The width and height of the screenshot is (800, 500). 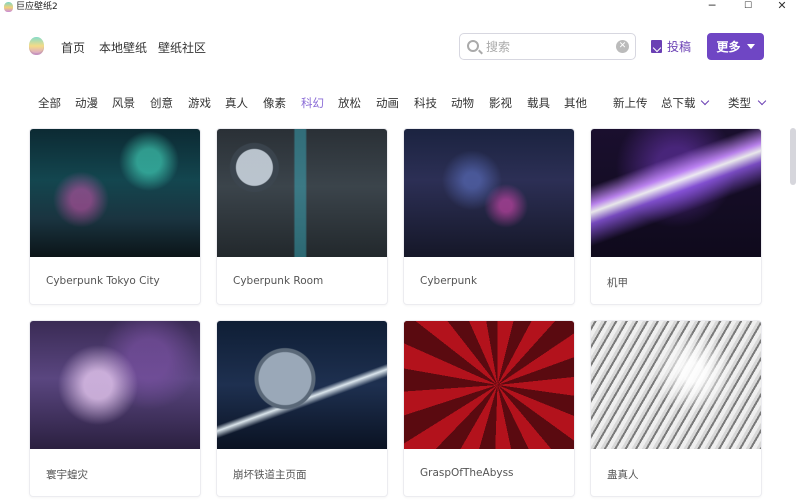 I want to click on wallpaper-title: 机甲, so click(x=617, y=283).